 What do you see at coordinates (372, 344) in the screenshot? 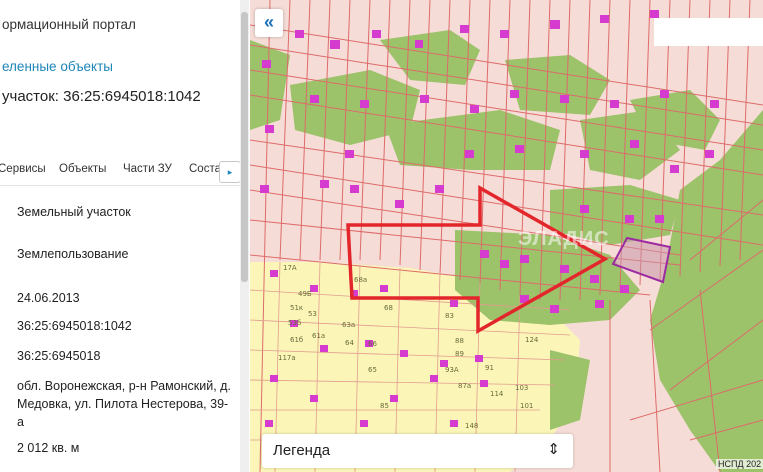
I see `house-number: 66` at bounding box center [372, 344].